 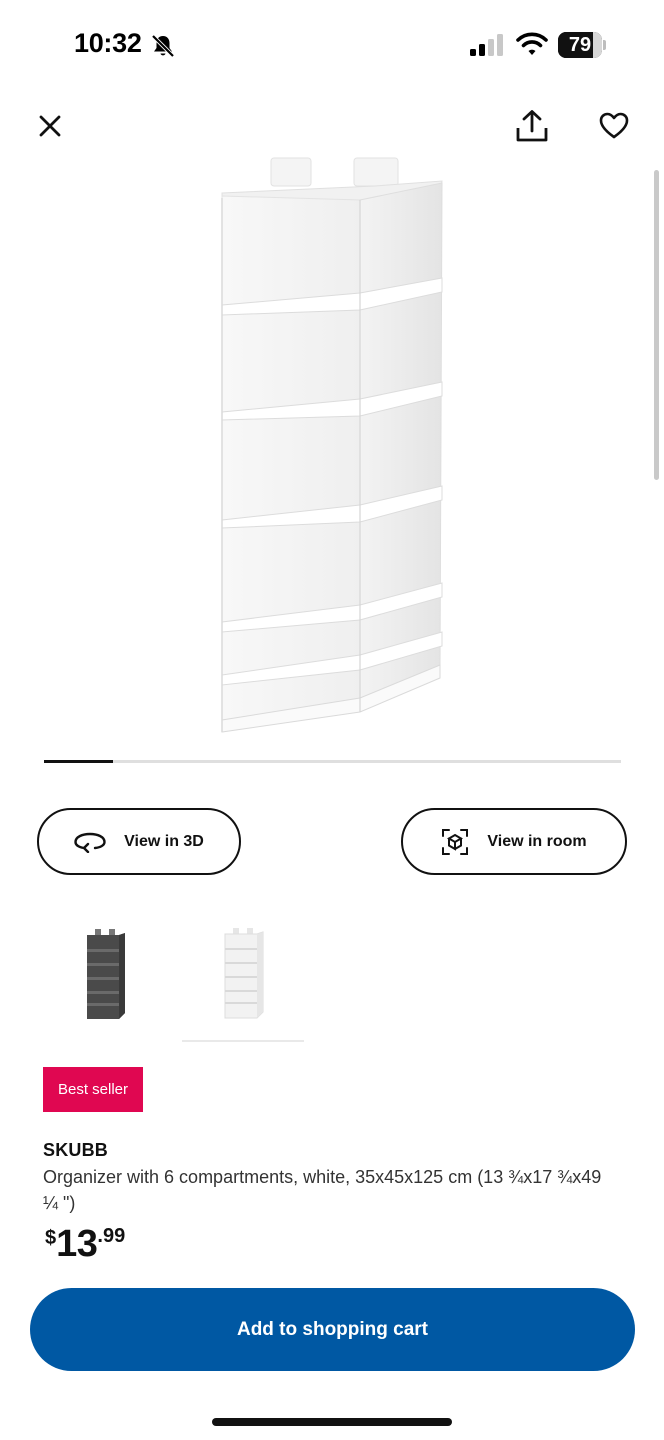 I want to click on rotate-3d-icon, so click(x=90, y=842).